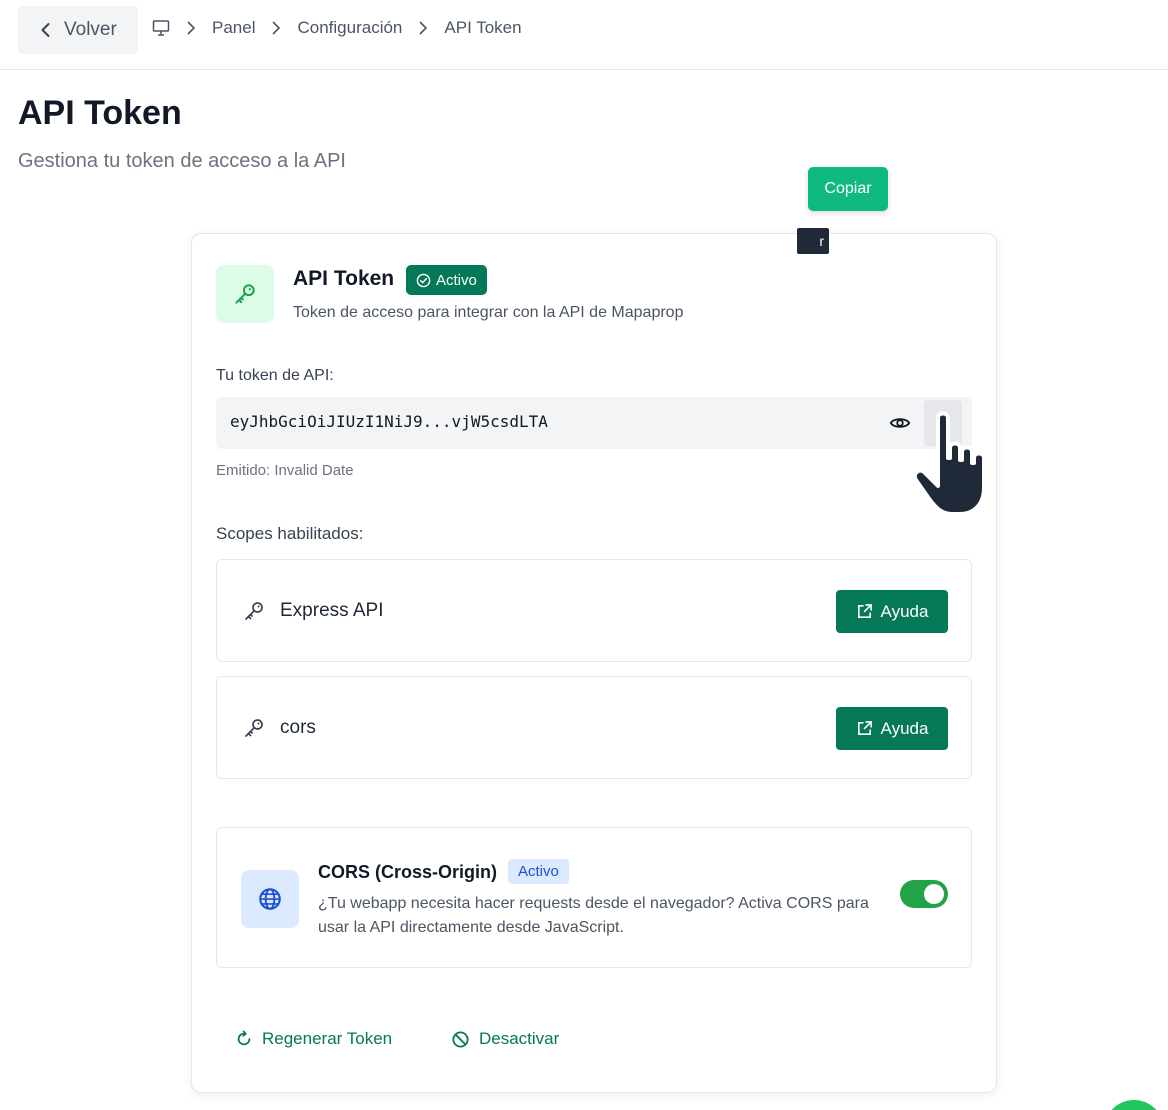 The height and width of the screenshot is (1110, 1168). What do you see at coordinates (327, 1038) in the screenshot?
I see `regenerate-label: Regenerar Token` at bounding box center [327, 1038].